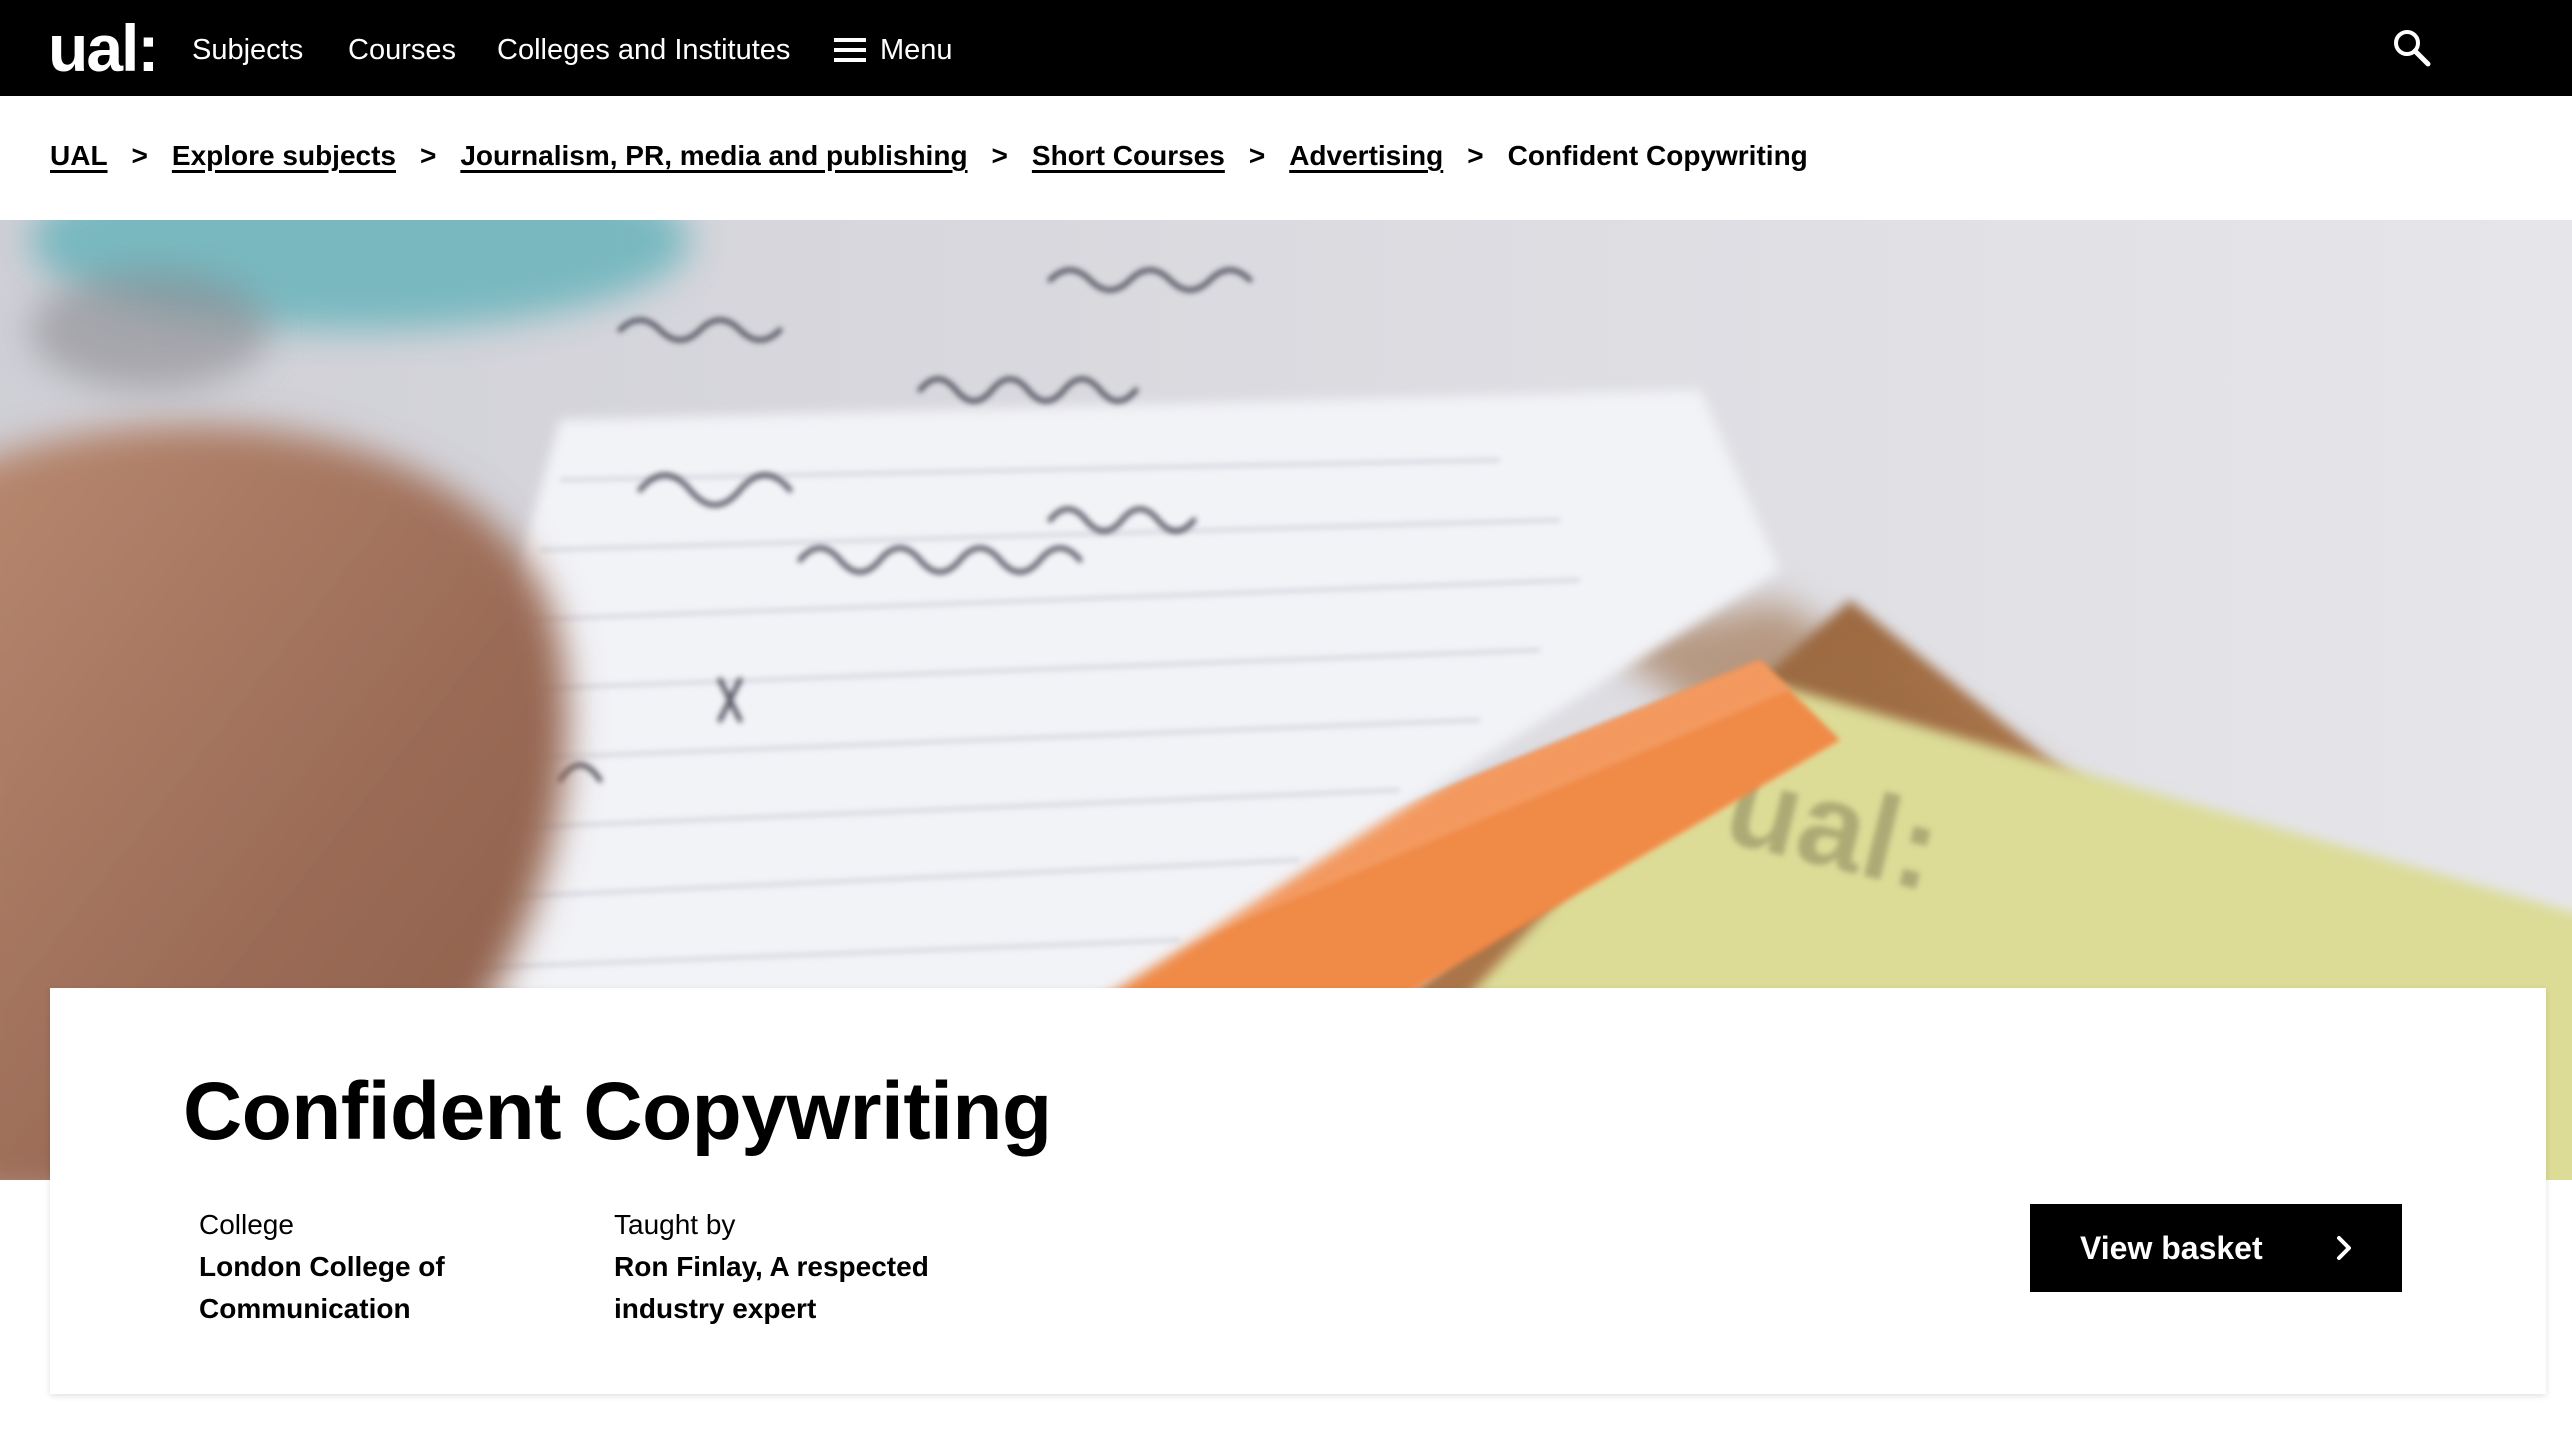 Image resolution: width=2572 pixels, height=1430 pixels. Describe the element at coordinates (771, 1287) in the screenshot. I see `taught-by-value: Ron Finlay, A respected industry expert` at that location.